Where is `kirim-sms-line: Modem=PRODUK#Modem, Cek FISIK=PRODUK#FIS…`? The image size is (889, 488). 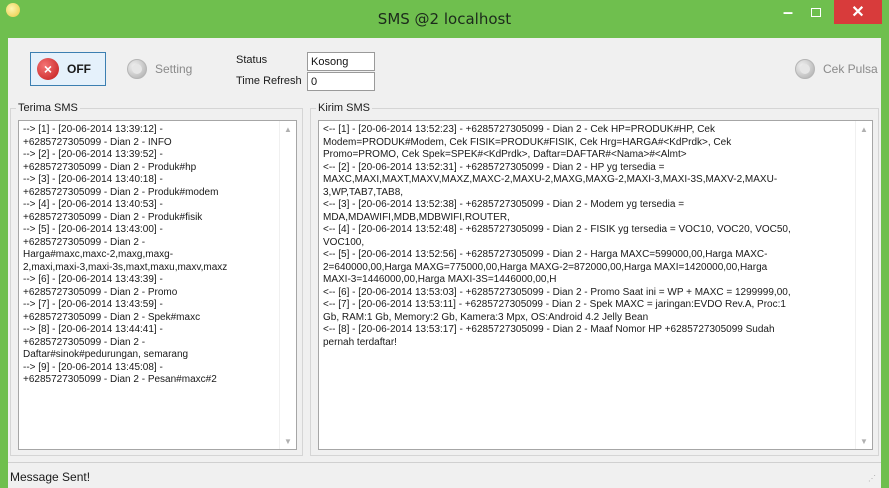 kirim-sms-line: Modem=PRODUK#Modem, Cek FISIK=PRODUK#FIS… is located at coordinates (527, 142).